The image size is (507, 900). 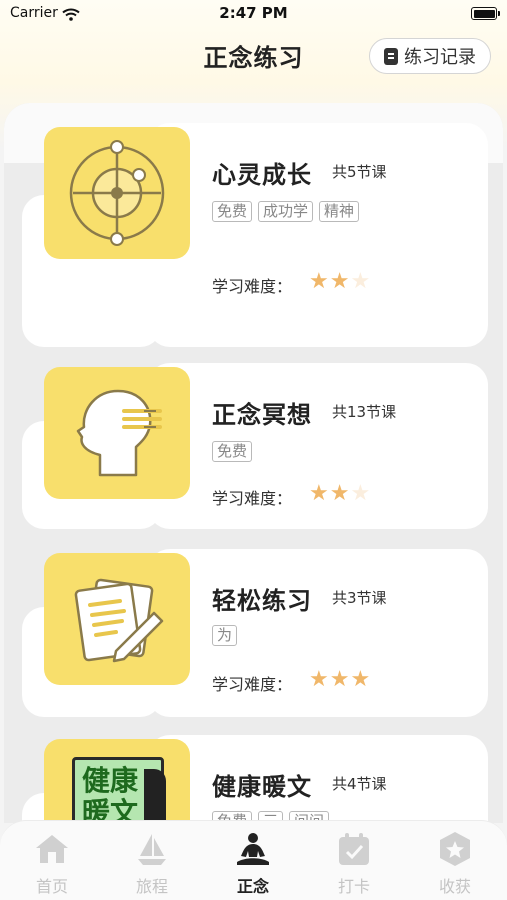 I want to click on tab-checkin: 打卡, so click(x=354, y=864).